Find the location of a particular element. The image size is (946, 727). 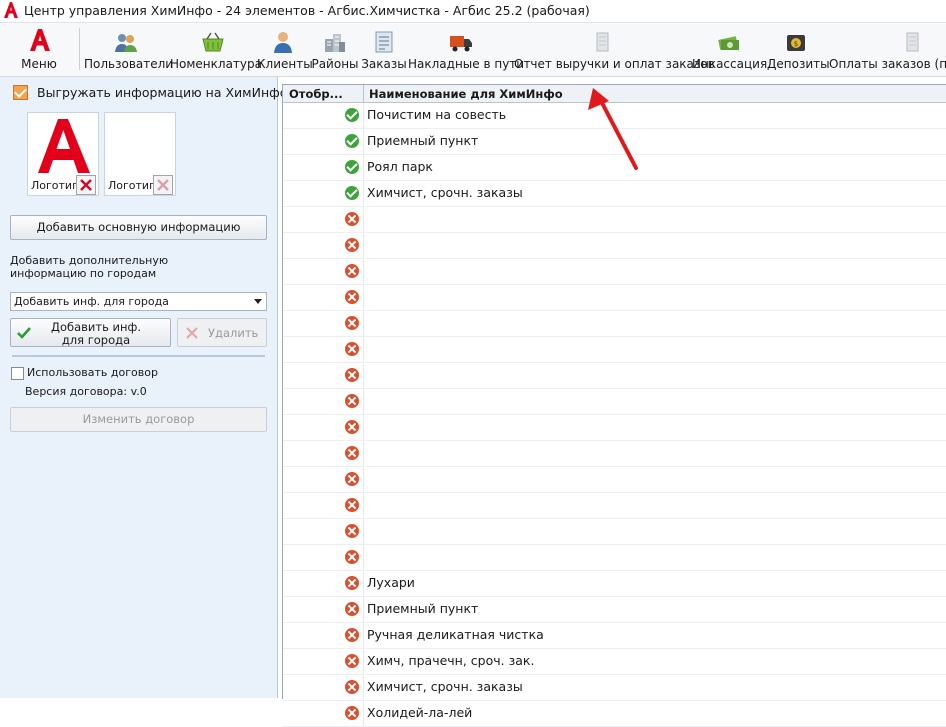

add-city-info-button: Добавить инф. для города is located at coordinates (90, 332).